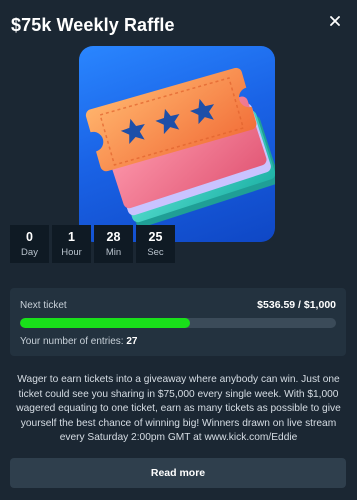 The height and width of the screenshot is (500, 357). I want to click on next-ticket-label: Next ticket, so click(43, 305).